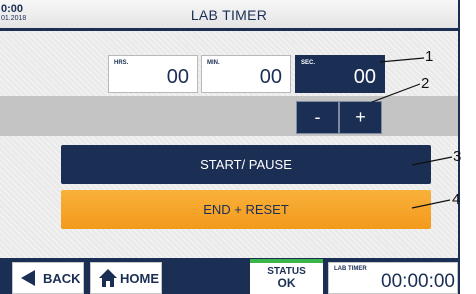 The width and height of the screenshot is (476, 294). I want to click on callout-2: 2, so click(425, 83).